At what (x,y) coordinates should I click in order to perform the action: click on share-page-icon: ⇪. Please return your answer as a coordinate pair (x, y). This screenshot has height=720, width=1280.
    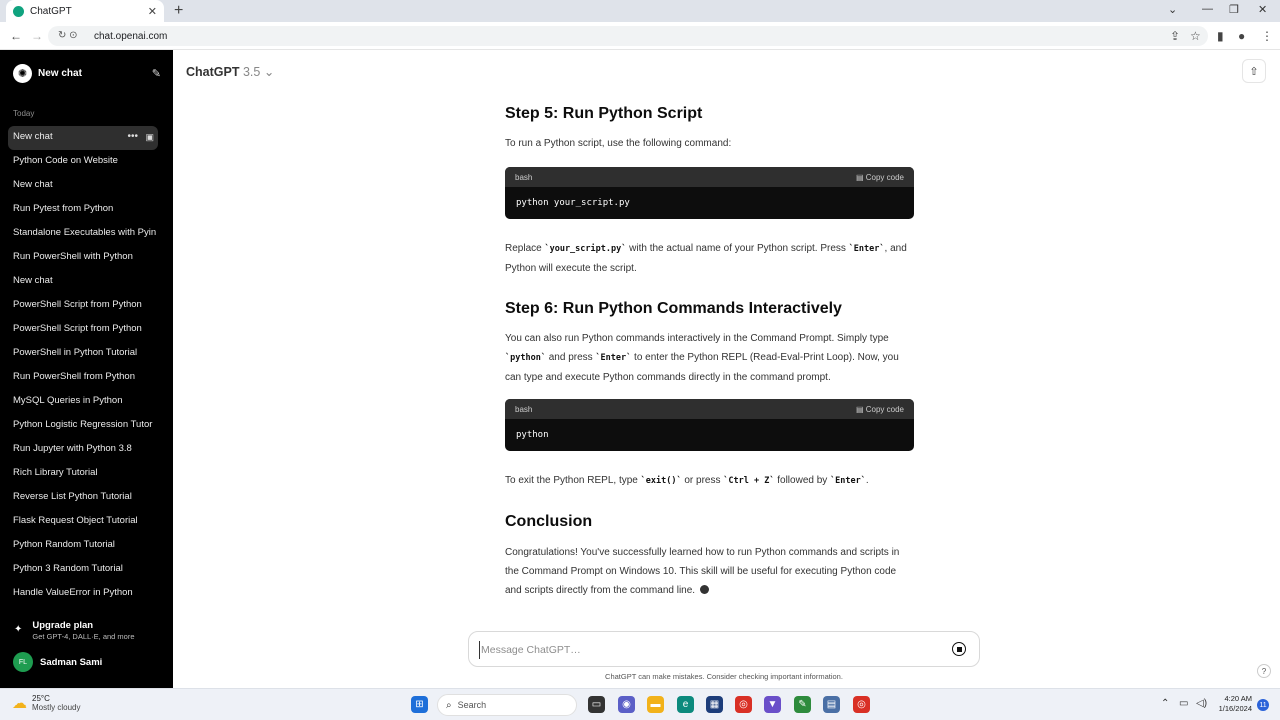
    Looking at the image, I should click on (1175, 36).